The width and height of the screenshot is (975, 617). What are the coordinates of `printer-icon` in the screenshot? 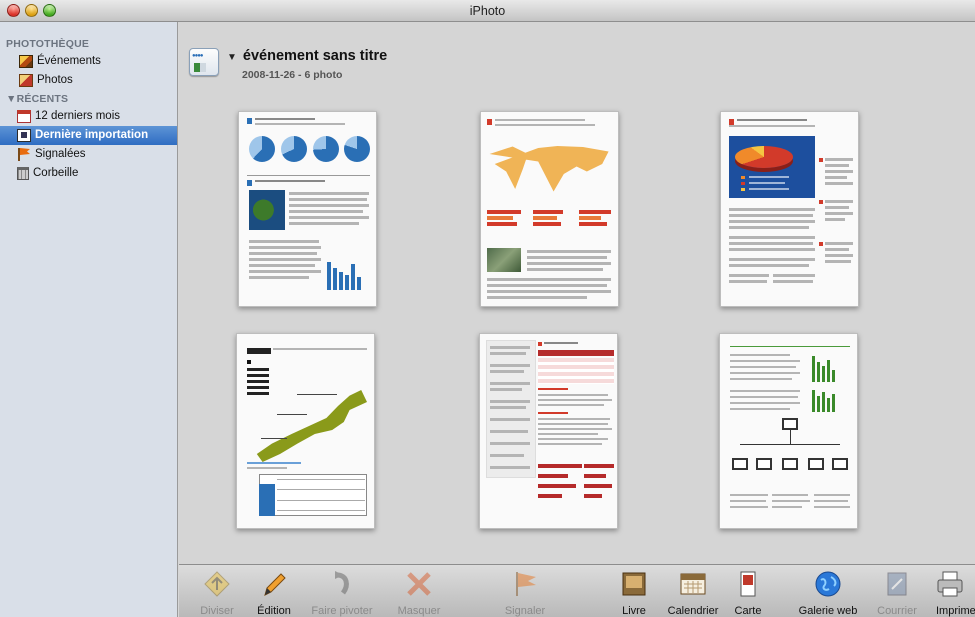 It's located at (950, 584).